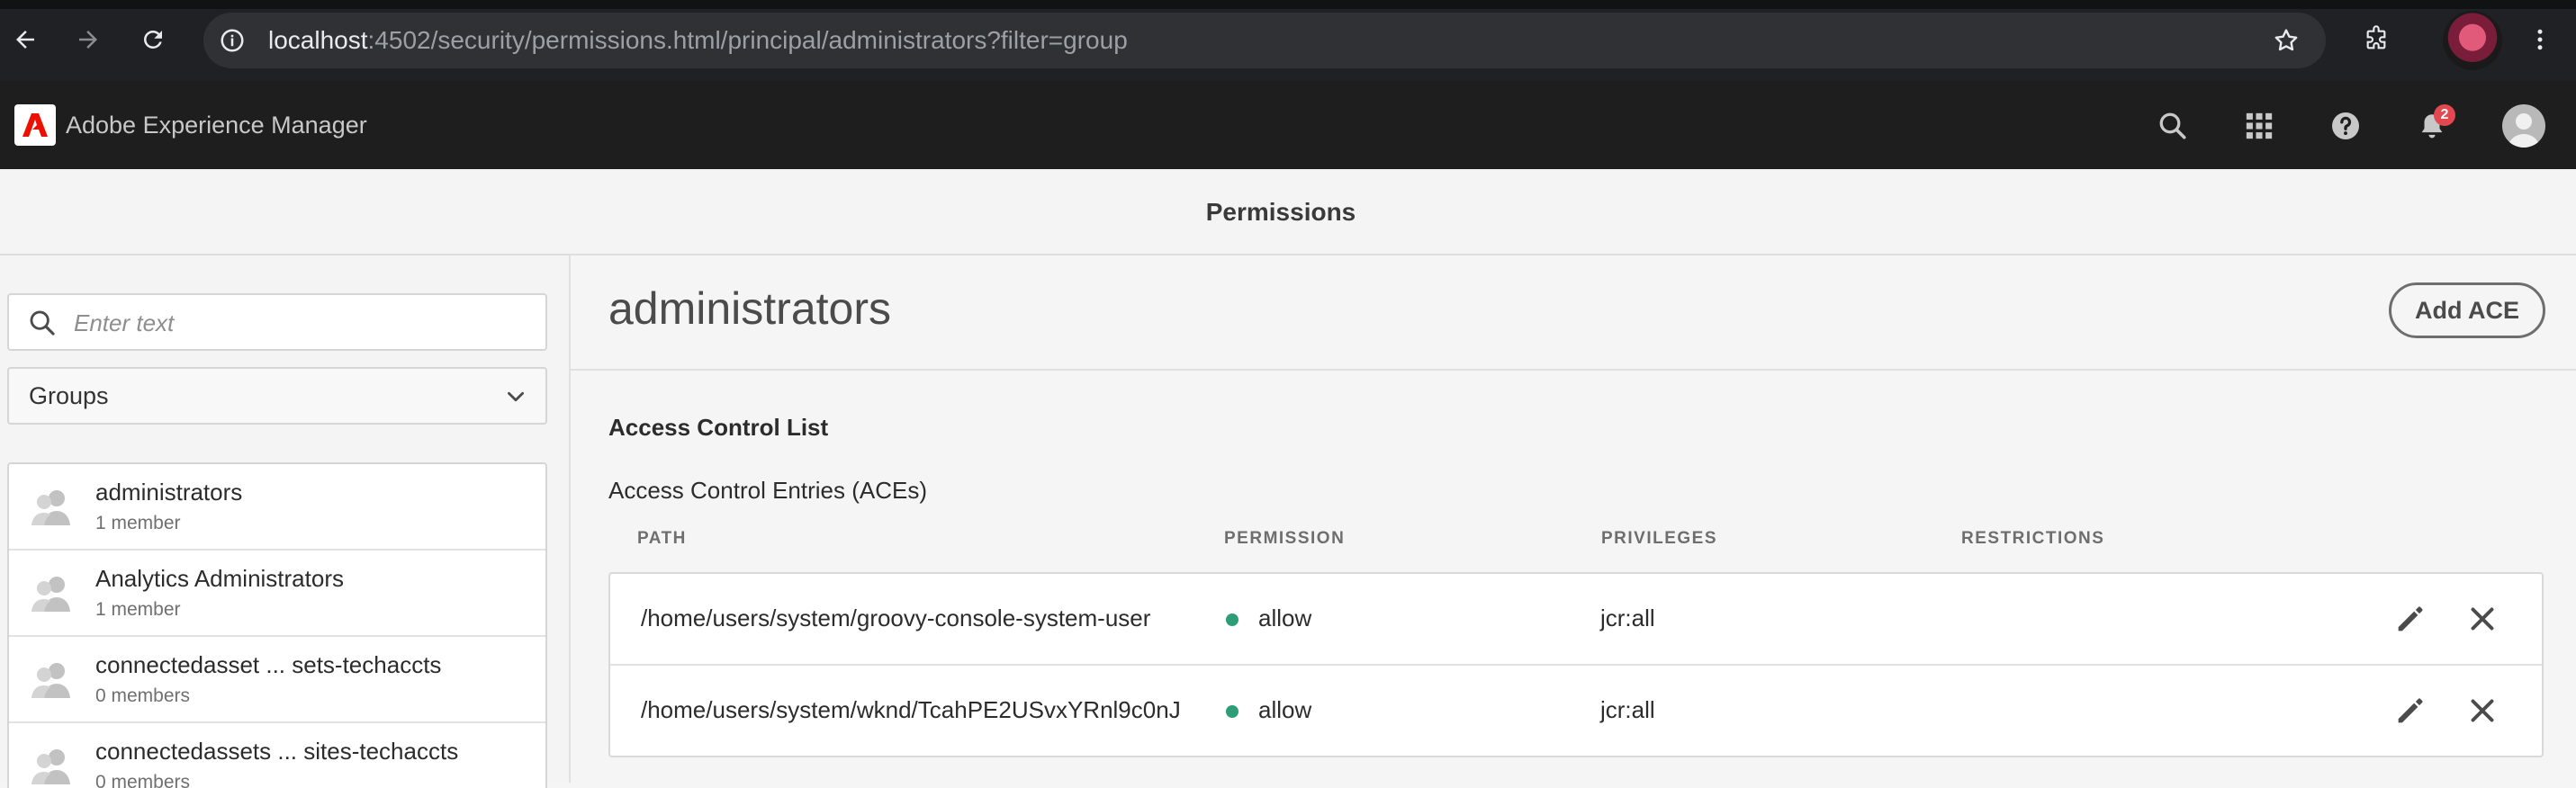 The height and width of the screenshot is (788, 2576). I want to click on principal-name: administrators, so click(749, 308).